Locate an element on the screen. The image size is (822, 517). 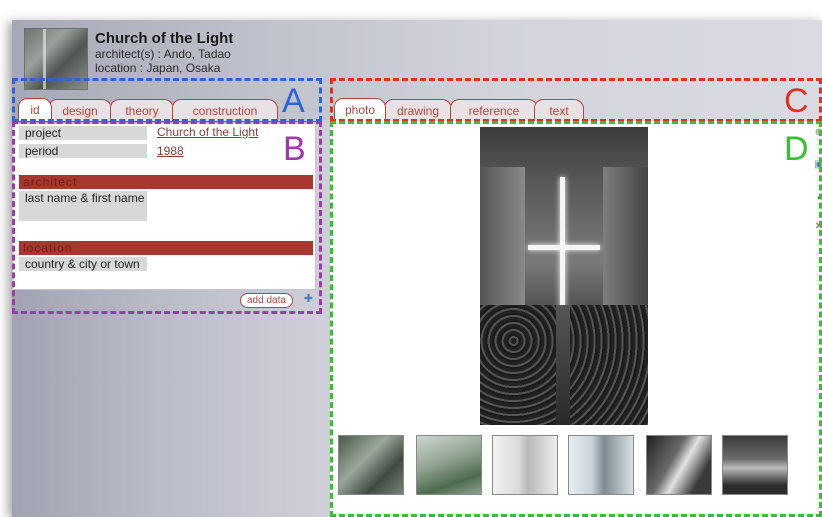
period-label: period is located at coordinates (83, 151).